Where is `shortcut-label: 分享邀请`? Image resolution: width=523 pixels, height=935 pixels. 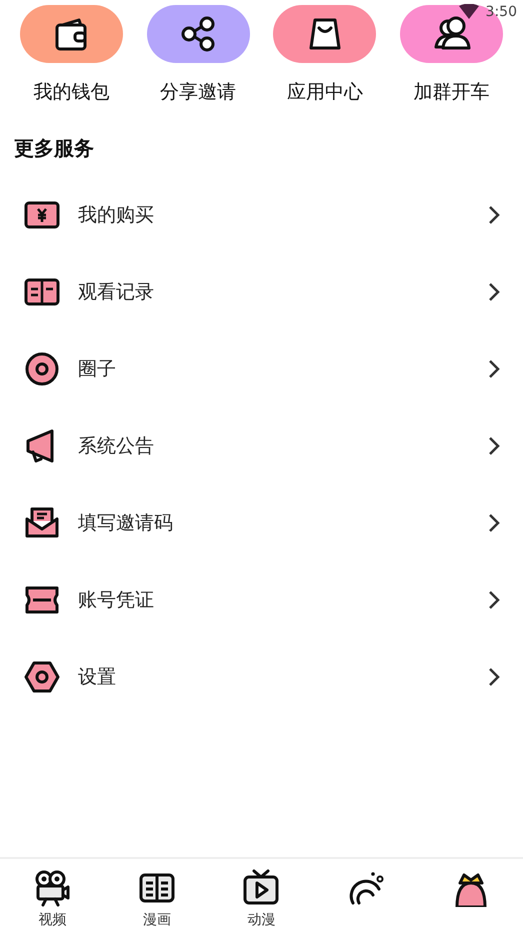 shortcut-label: 分享邀请 is located at coordinates (198, 92).